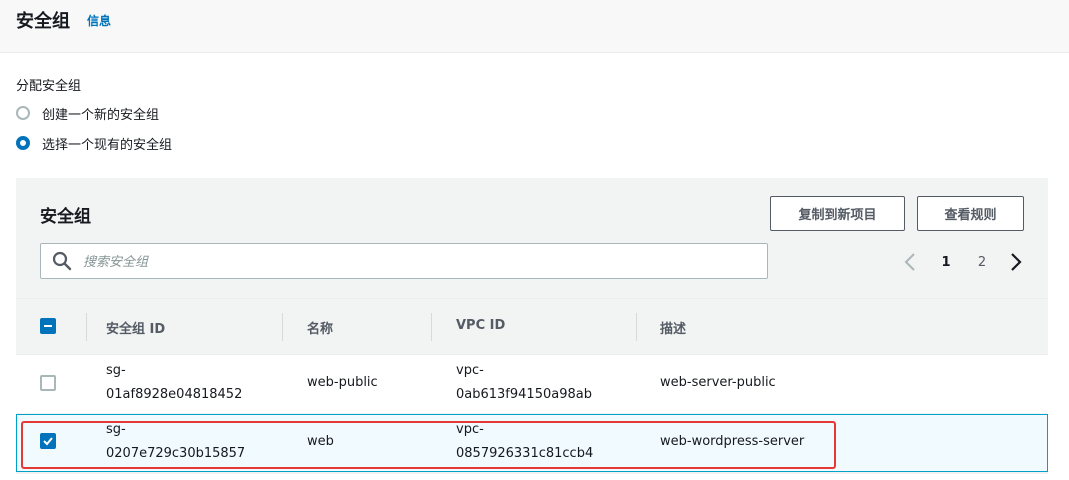 The width and height of the screenshot is (1069, 480). What do you see at coordinates (982, 262) in the screenshot?
I see `page-2: 2` at bounding box center [982, 262].